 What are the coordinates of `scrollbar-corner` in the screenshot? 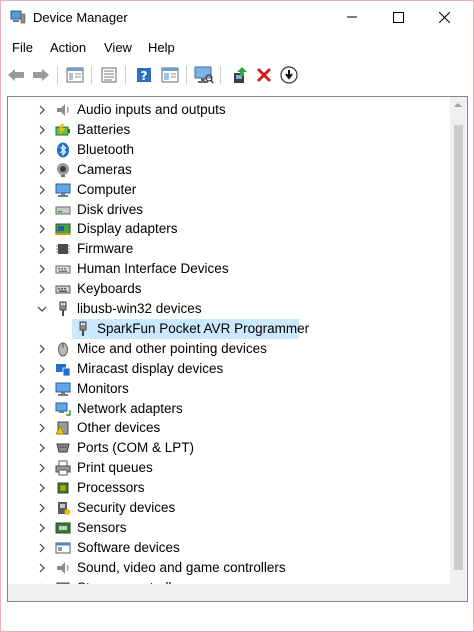 It's located at (458, 592).